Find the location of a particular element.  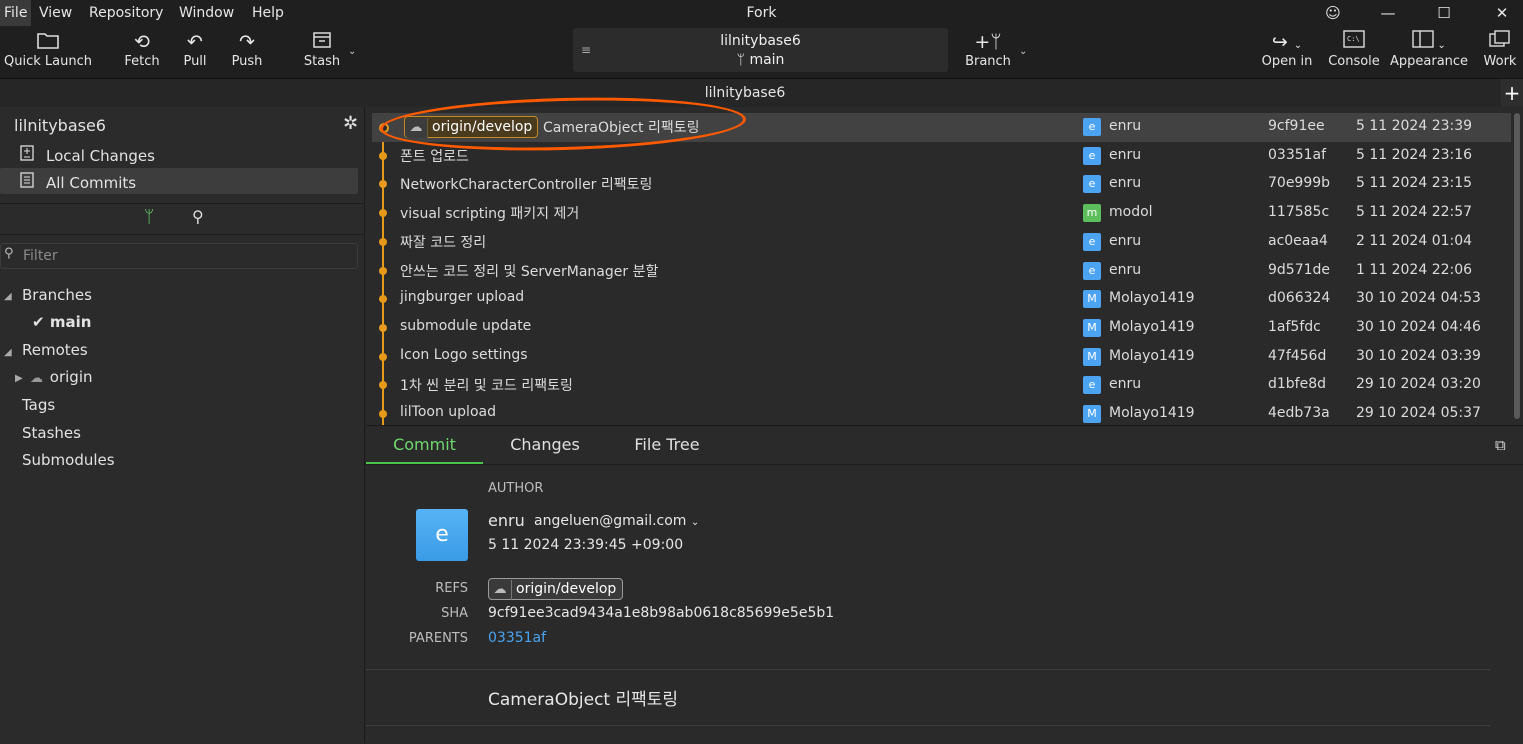

sidebar-item-local-changes: Local Changes is located at coordinates (87, 155).